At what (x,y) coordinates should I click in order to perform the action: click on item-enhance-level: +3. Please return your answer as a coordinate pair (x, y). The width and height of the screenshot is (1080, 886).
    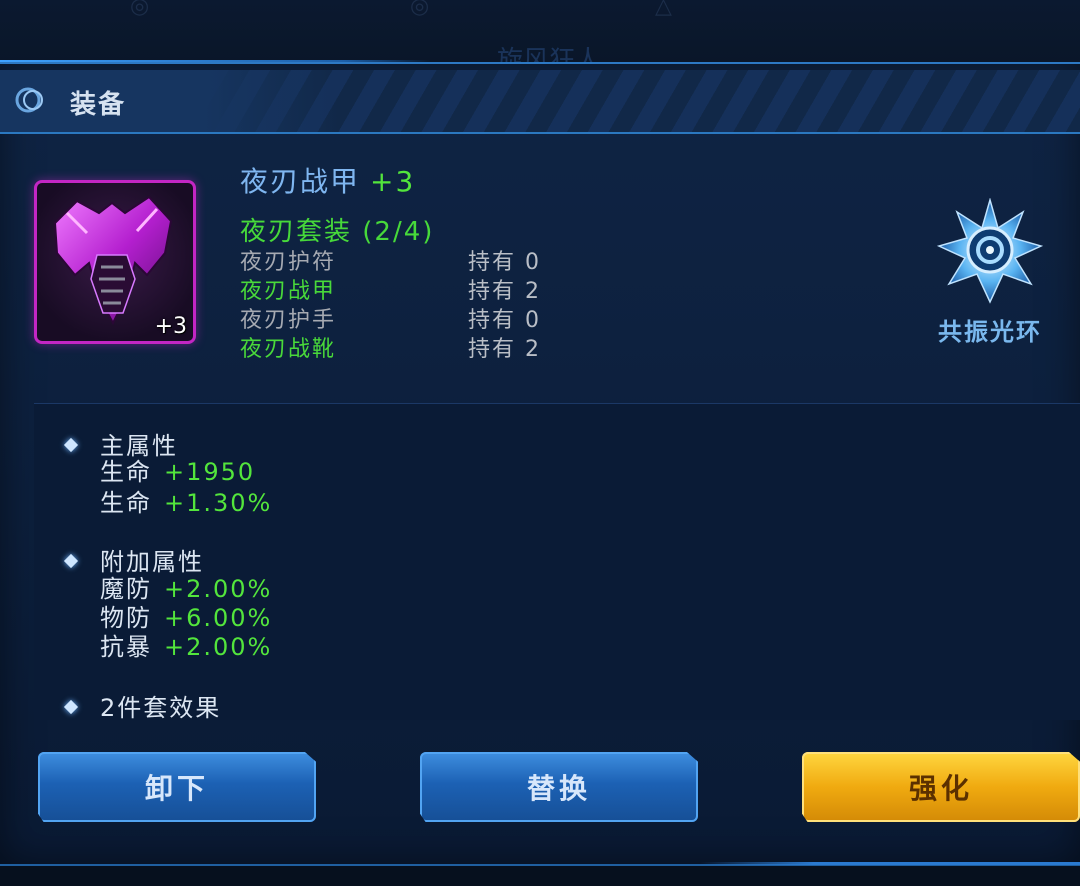
    Looking at the image, I should click on (393, 181).